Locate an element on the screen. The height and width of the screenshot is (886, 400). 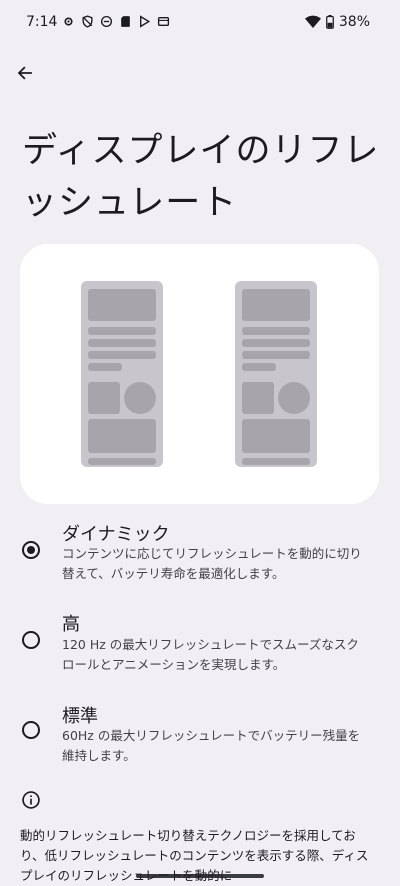
option-title: ダイナミック is located at coordinates (116, 534).